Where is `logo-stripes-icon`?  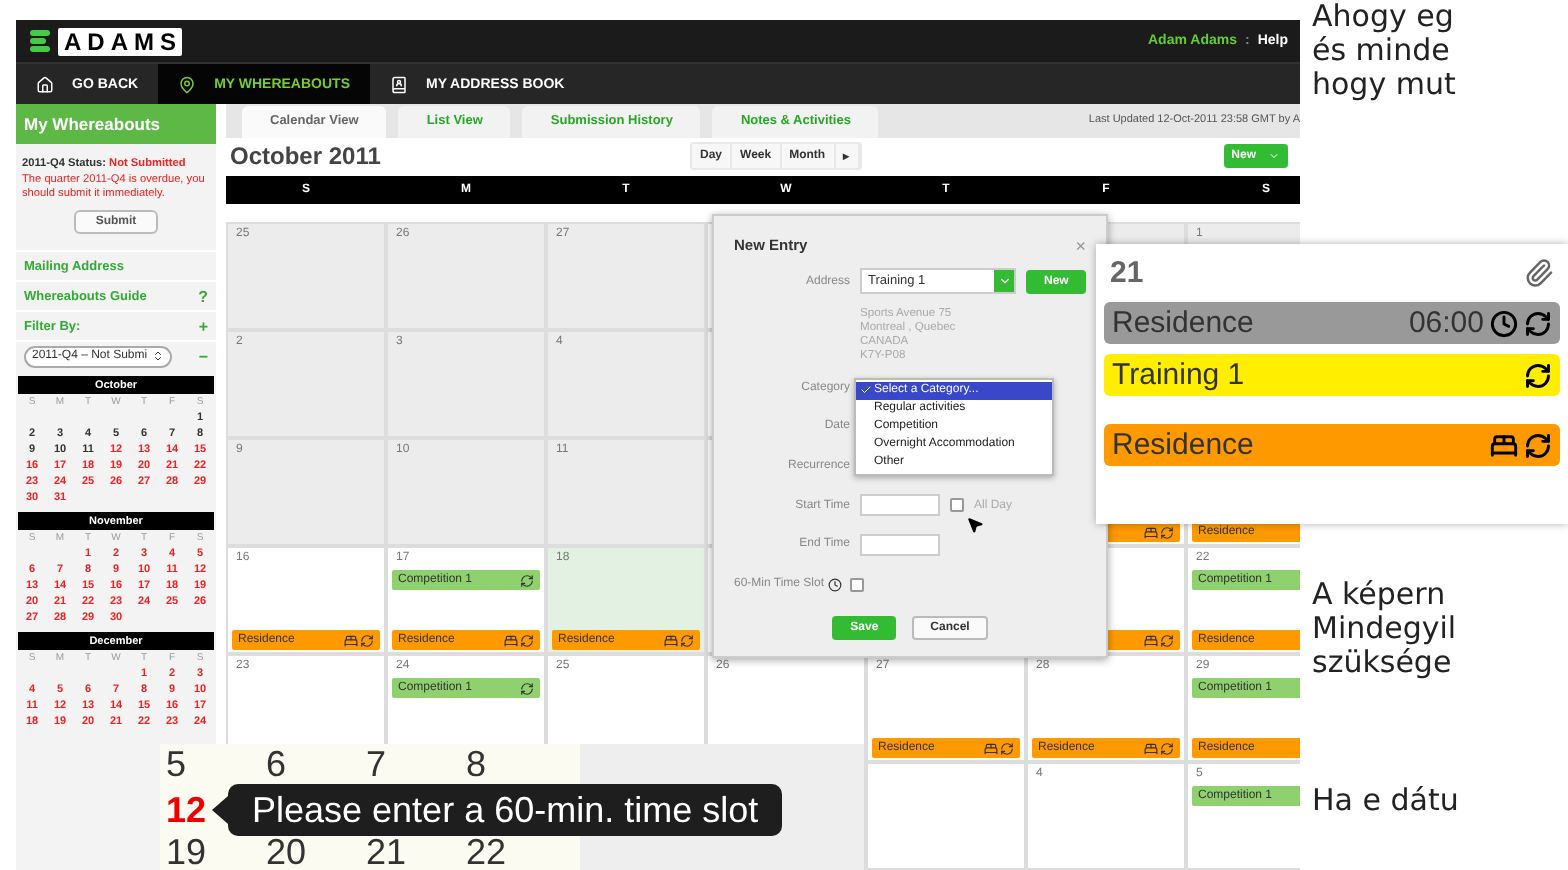
logo-stripes-icon is located at coordinates (40, 41).